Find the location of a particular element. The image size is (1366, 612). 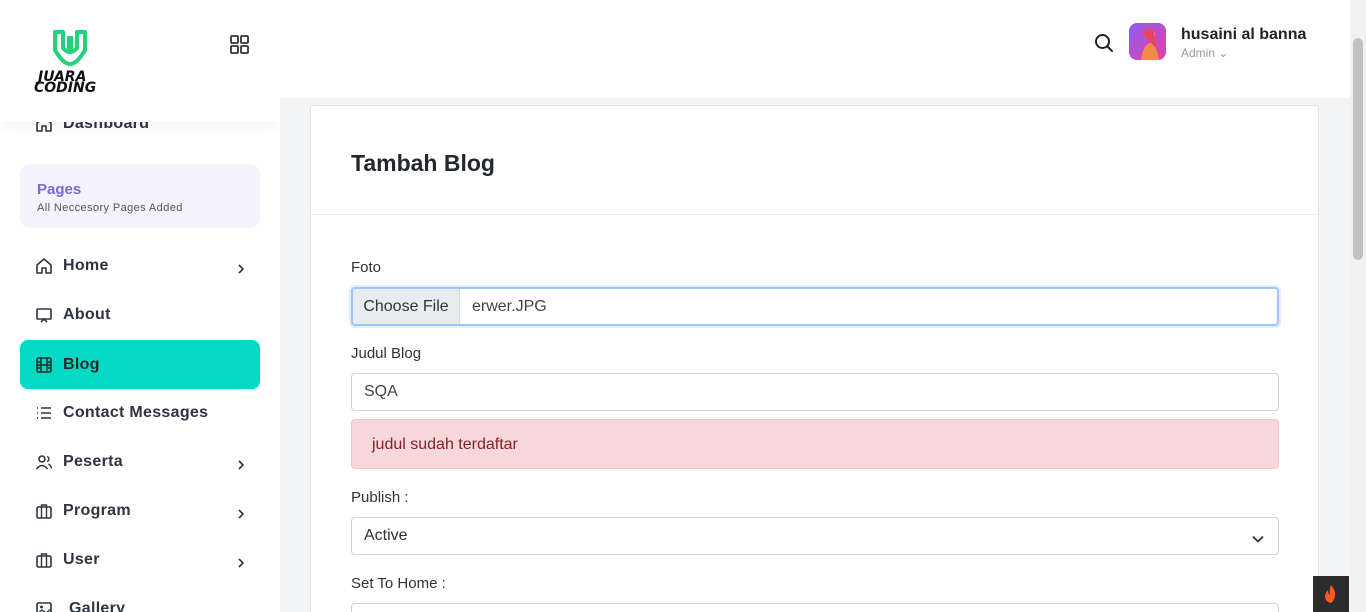

page-title: Tambah Blog is located at coordinates (423, 163).